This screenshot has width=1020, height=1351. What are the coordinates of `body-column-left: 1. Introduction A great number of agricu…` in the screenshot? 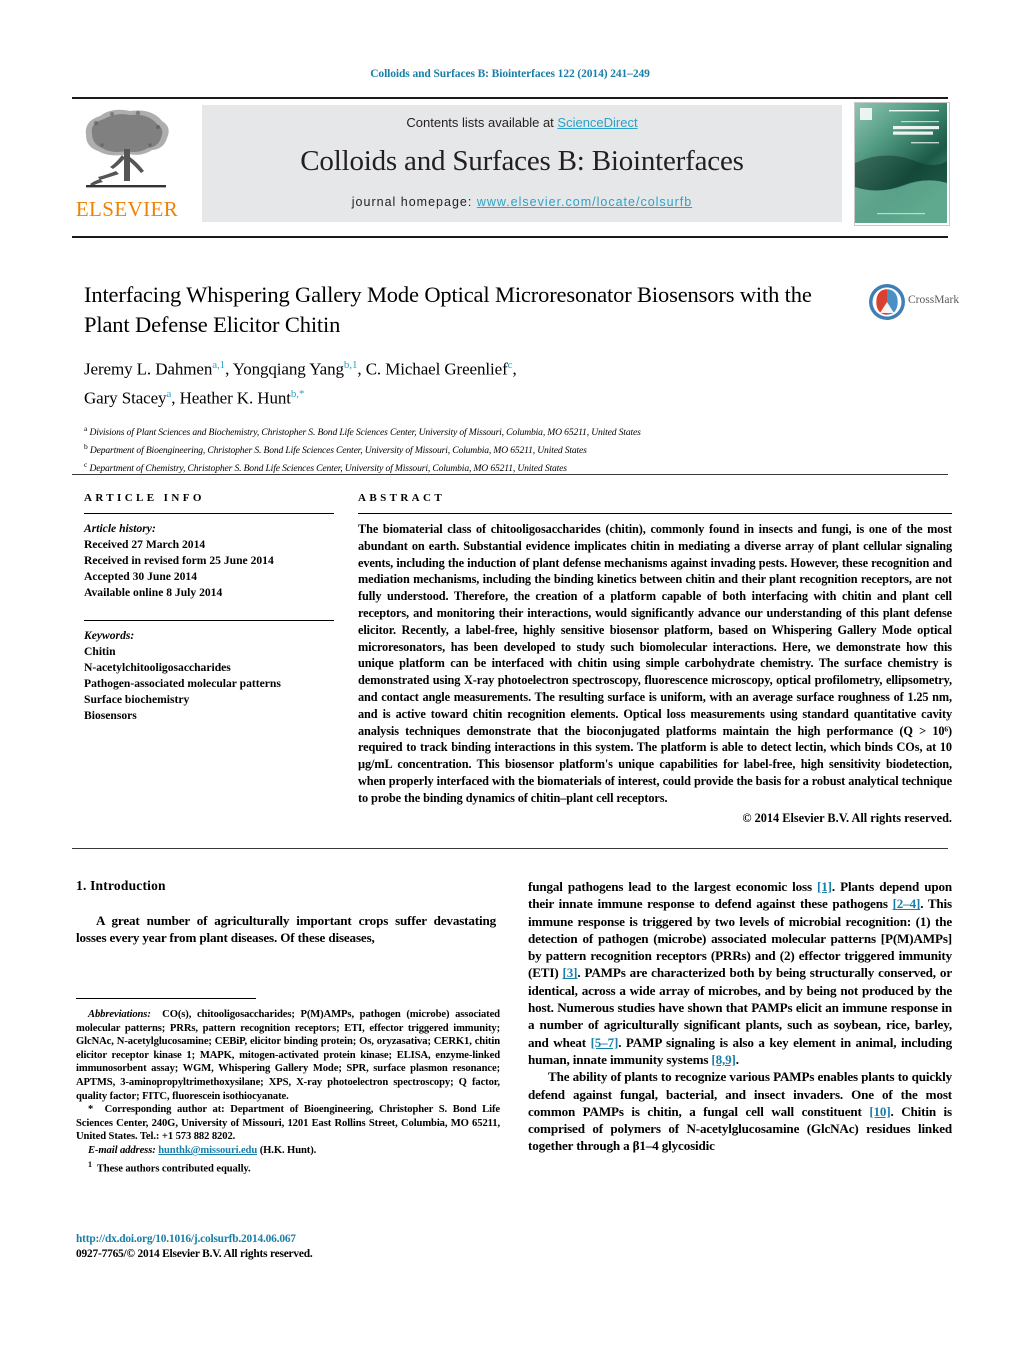 It's located at (286, 912).